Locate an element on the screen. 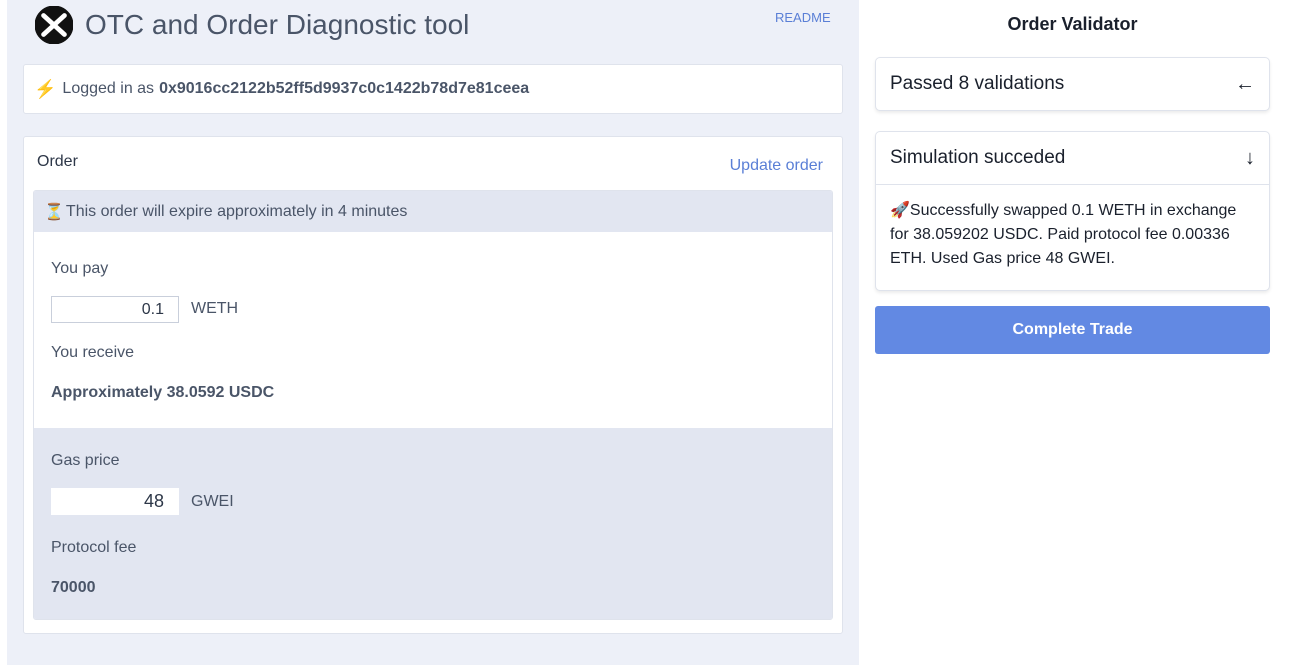  simulation-toggle: Simulation succeded ↓ is located at coordinates (1072, 158).